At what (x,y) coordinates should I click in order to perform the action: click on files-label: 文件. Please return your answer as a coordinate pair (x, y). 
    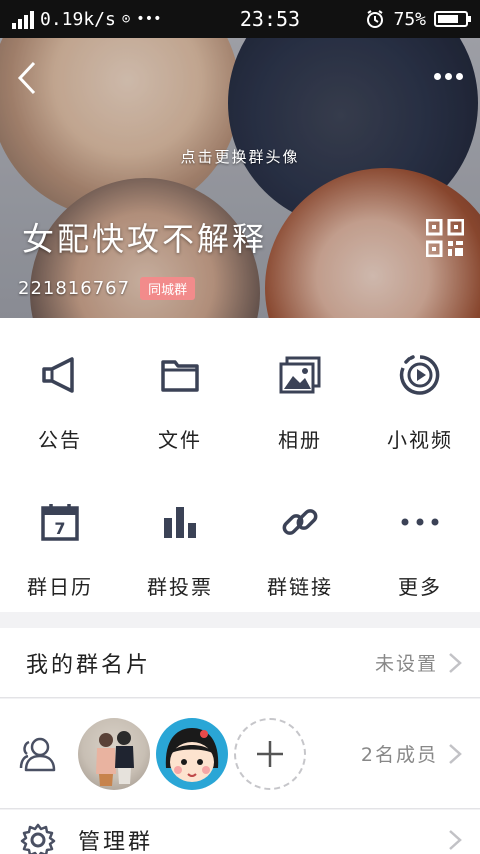
    Looking at the image, I should click on (180, 440).